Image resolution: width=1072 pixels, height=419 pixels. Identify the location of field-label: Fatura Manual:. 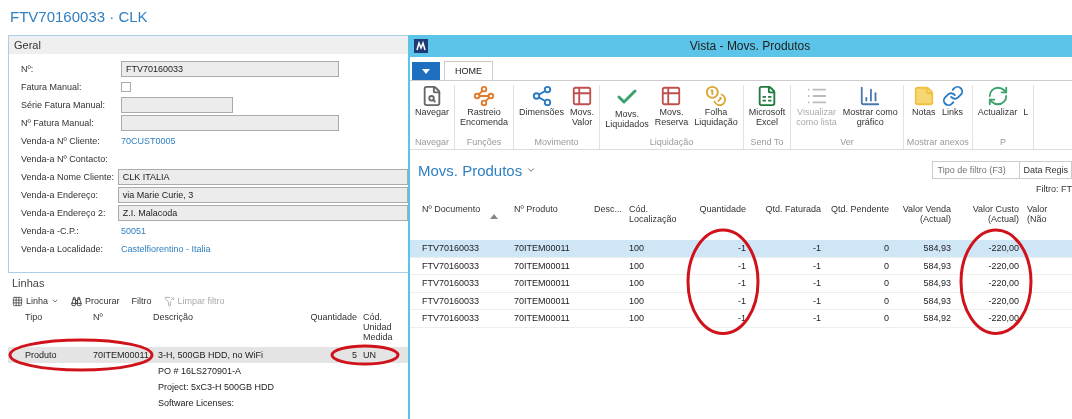
(52, 87).